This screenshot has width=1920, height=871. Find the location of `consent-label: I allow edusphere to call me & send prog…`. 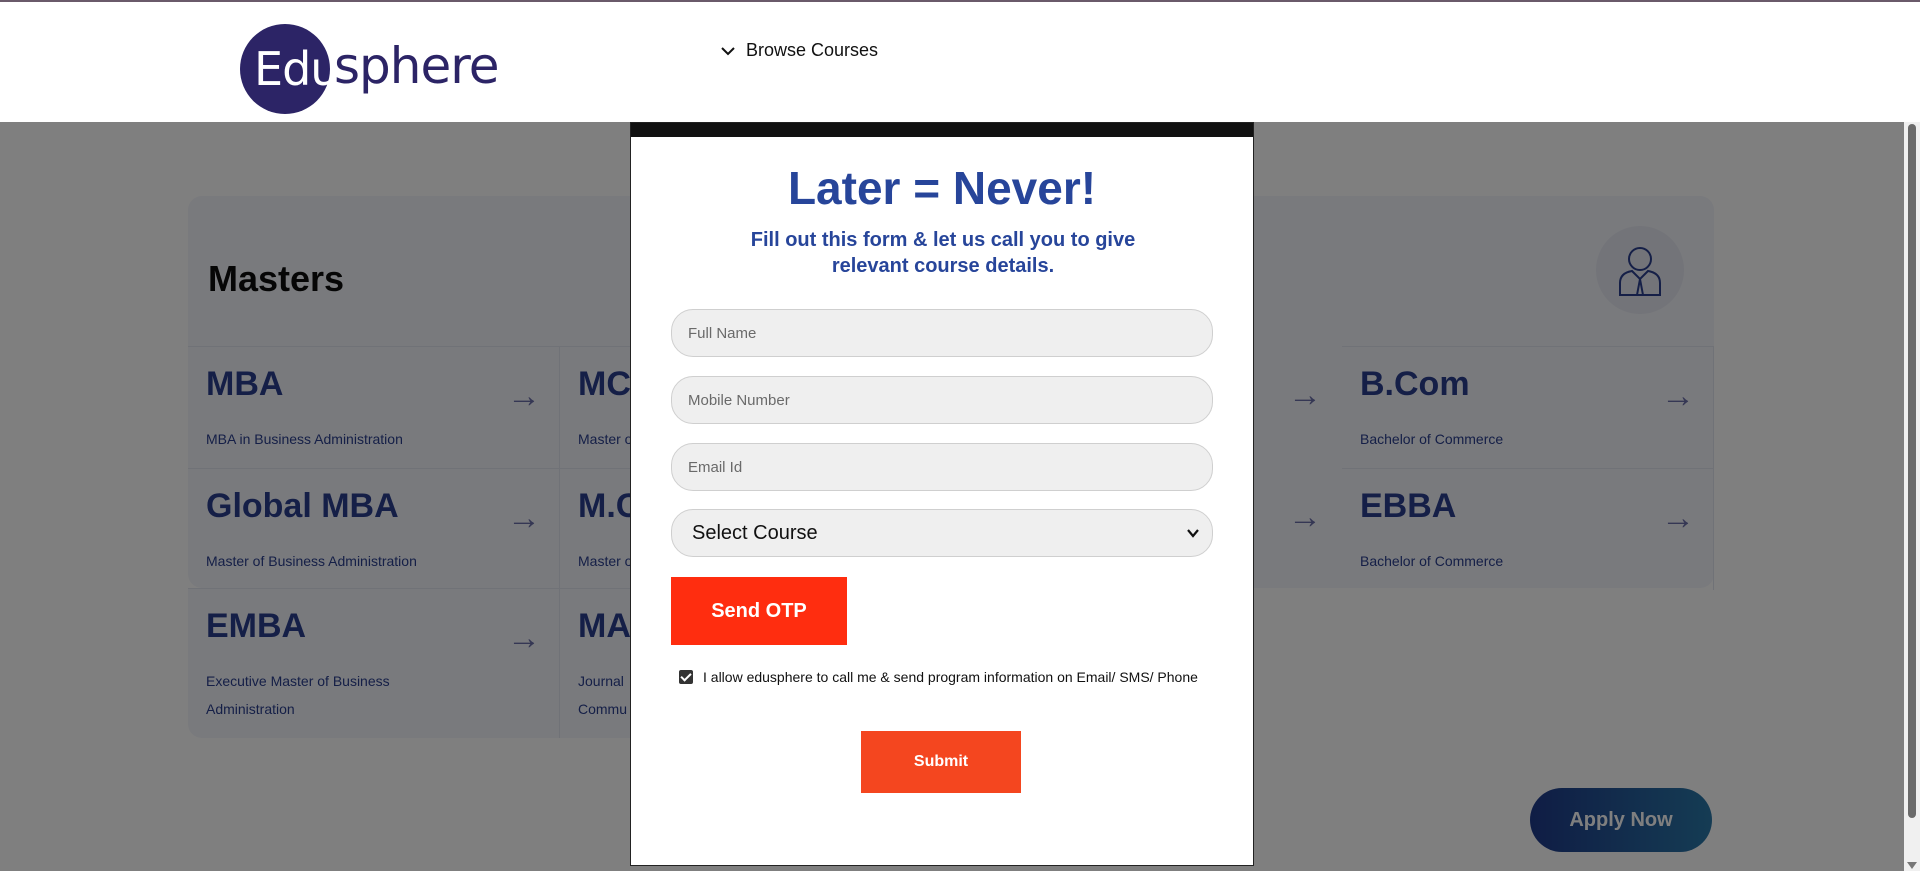

consent-label: I allow edusphere to call me & send prog… is located at coordinates (950, 677).